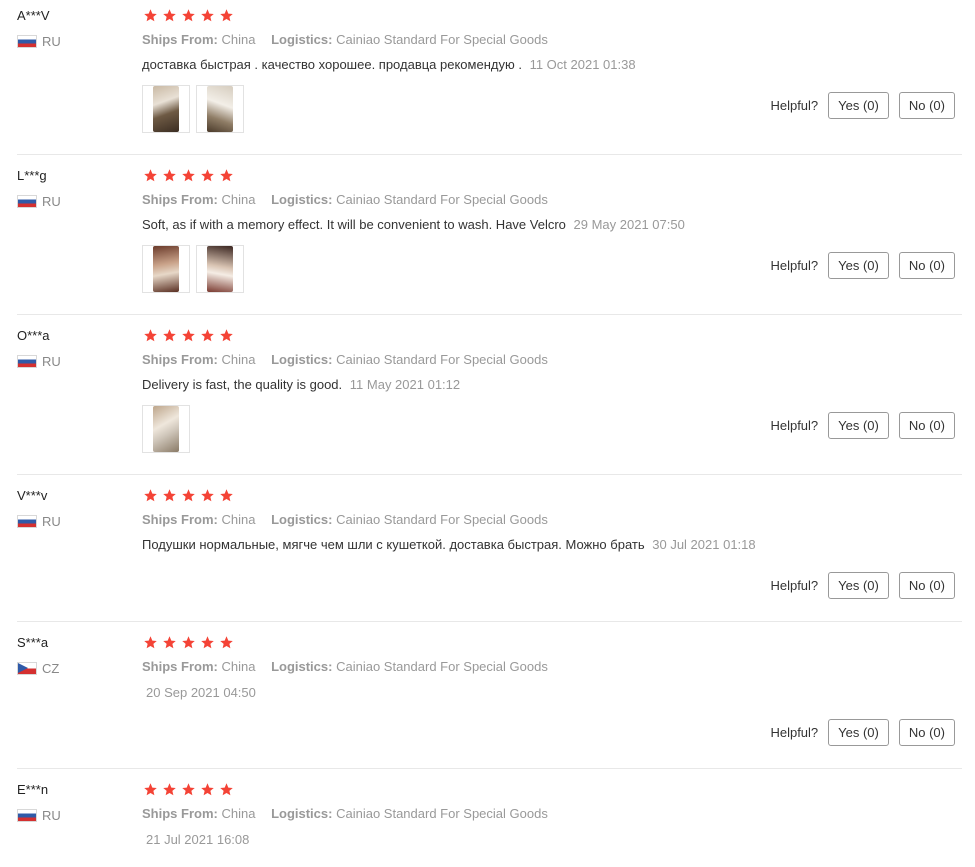  Describe the element at coordinates (198, 839) in the screenshot. I see `review-date: 21 Jul 2021 16:08` at that location.